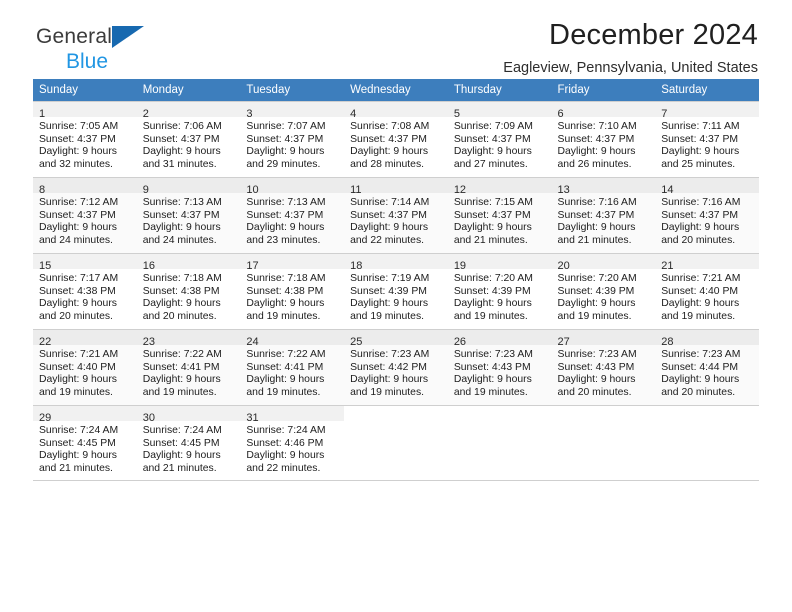  I want to click on day-number: 27, so click(563, 342).